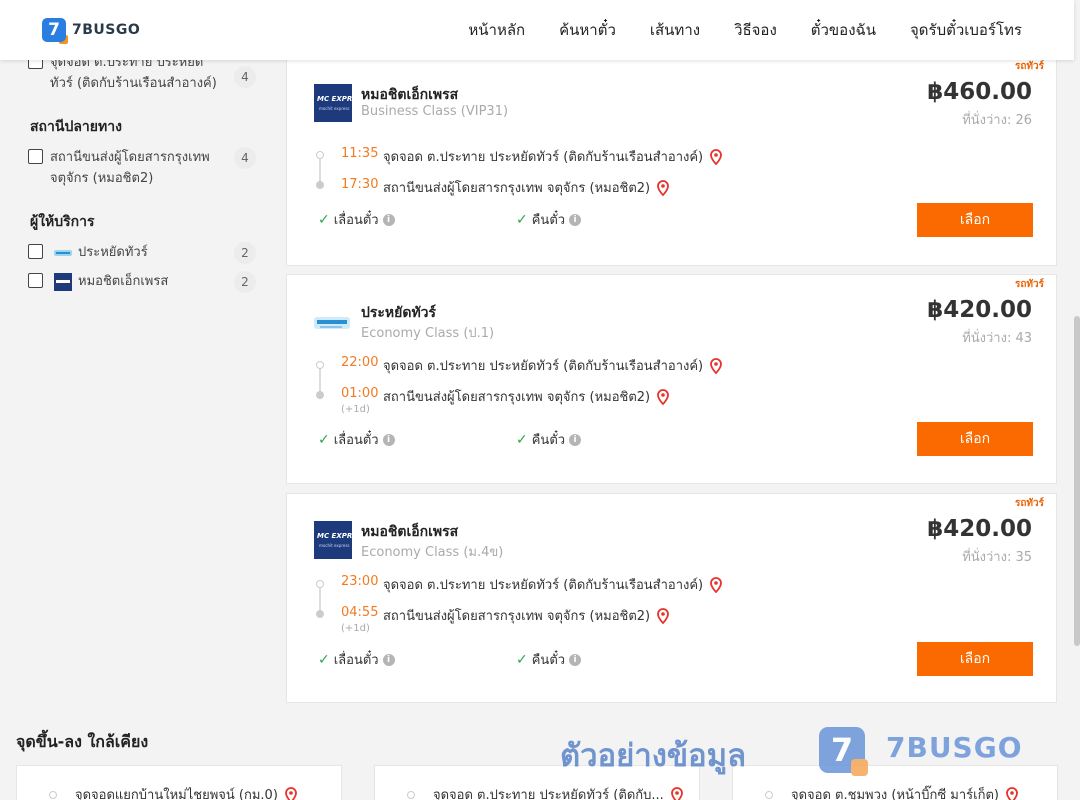 The width and height of the screenshot is (1080, 800). Describe the element at coordinates (360, 581) in the screenshot. I see `depart-time: 23:00` at that location.